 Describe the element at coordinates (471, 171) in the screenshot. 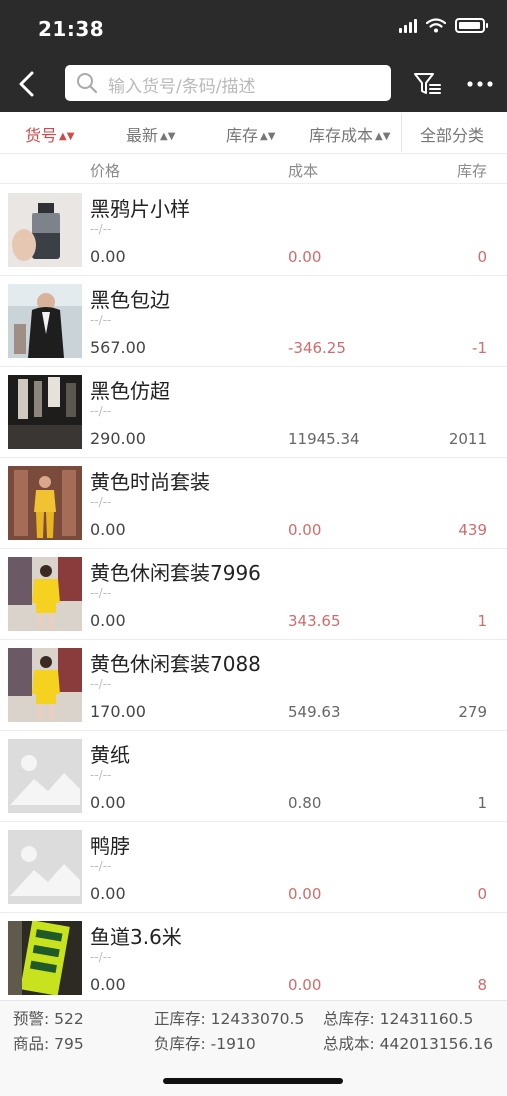

I see `column-stock: 库存` at that location.